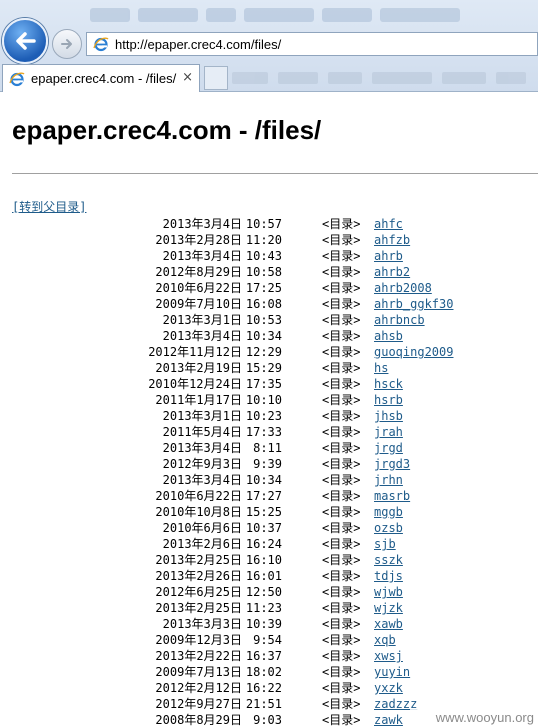 This screenshot has height=727, width=538. What do you see at coordinates (388, 592) in the screenshot?
I see `entry-link: wjwb` at bounding box center [388, 592].